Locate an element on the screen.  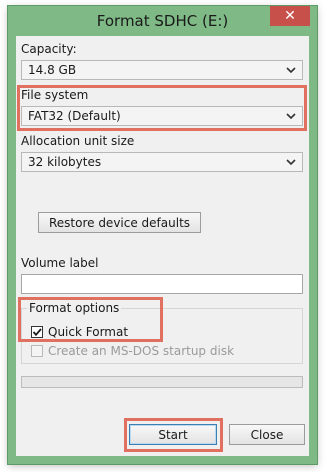
quick-format-checkbox is located at coordinates (37, 332).